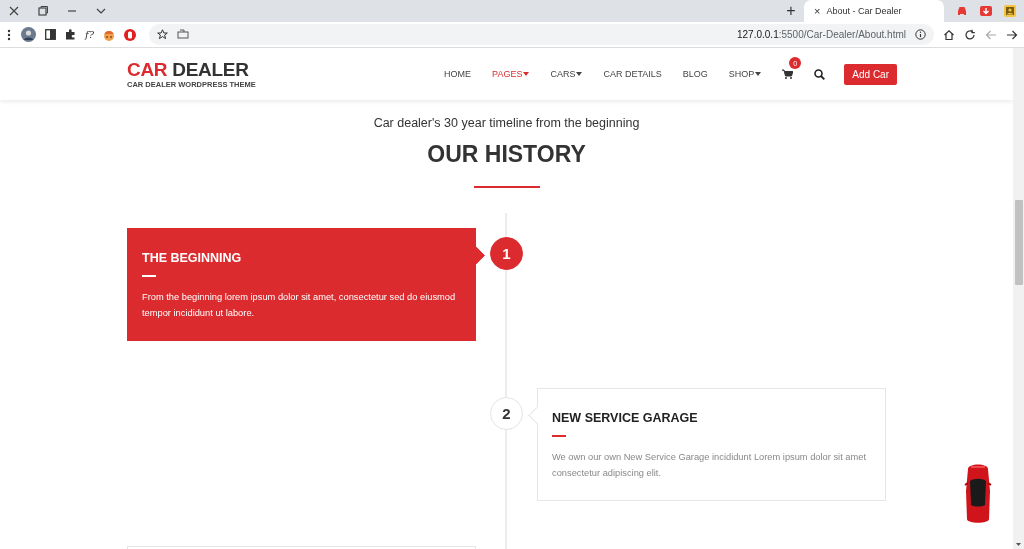 This screenshot has width=1024, height=549. Describe the element at coordinates (50, 34) in the screenshot. I see `sidebar-icon` at that location.